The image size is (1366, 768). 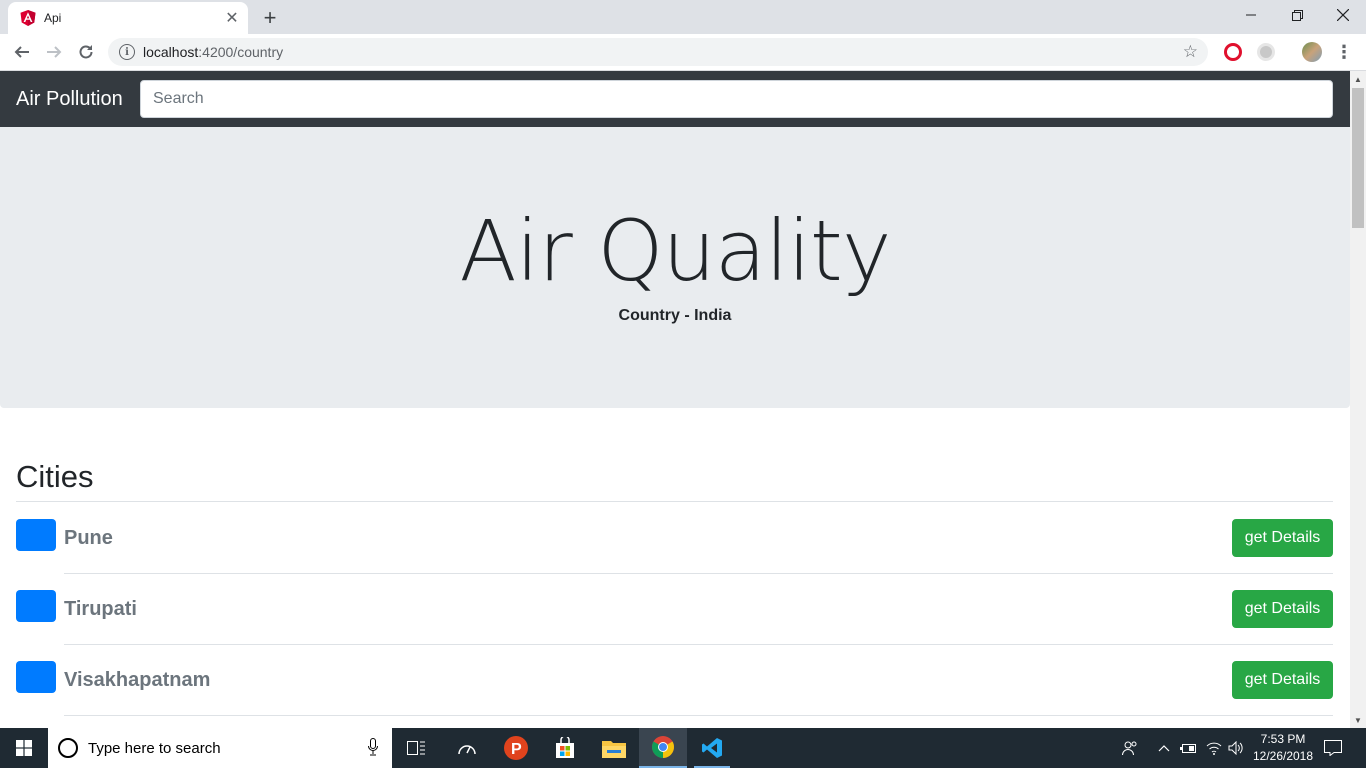 I want to click on file-explorer-icon, so click(x=614, y=748).